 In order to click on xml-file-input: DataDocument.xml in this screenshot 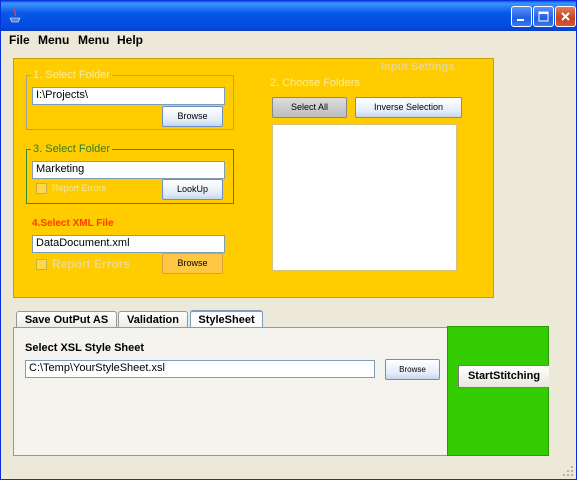, I will do `click(128, 244)`.